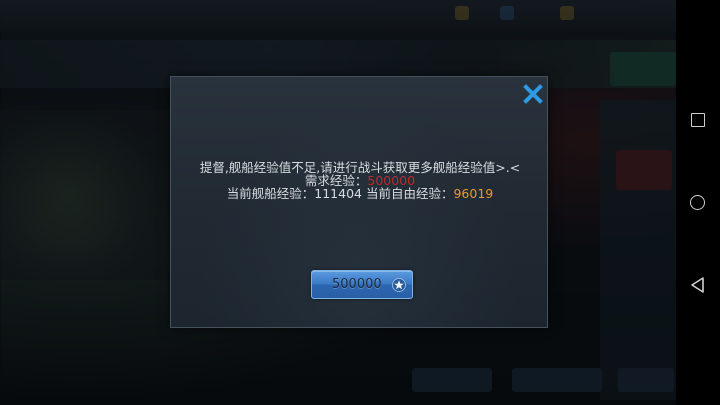  Describe the element at coordinates (338, 193) in the screenshot. I see `current-ship-exp-value: 111404` at that location.